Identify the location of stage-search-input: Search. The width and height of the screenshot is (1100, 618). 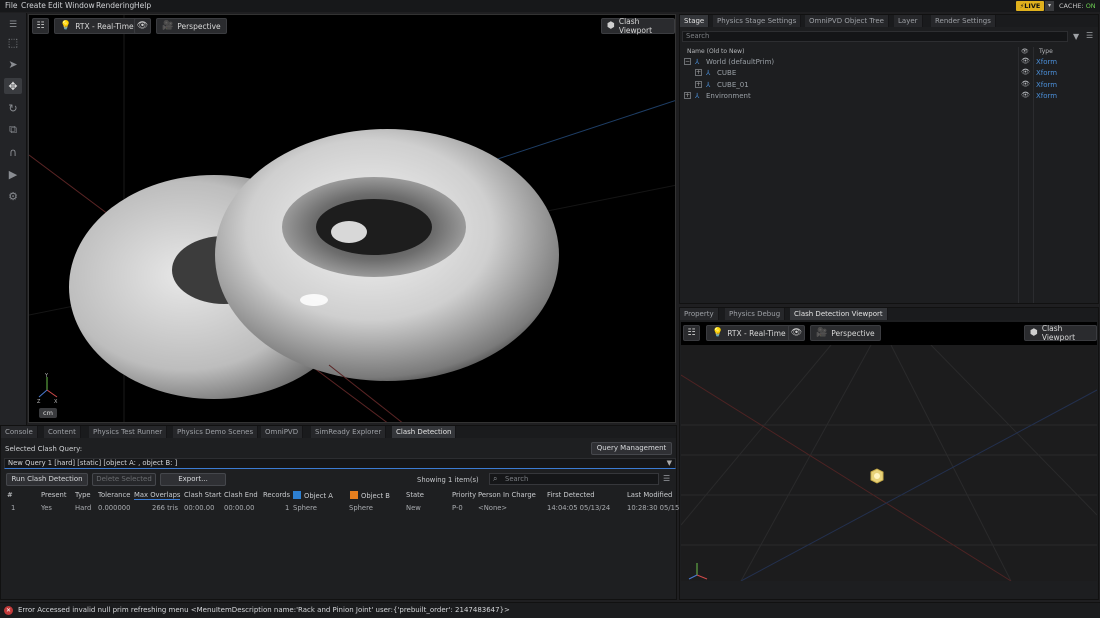
(875, 36).